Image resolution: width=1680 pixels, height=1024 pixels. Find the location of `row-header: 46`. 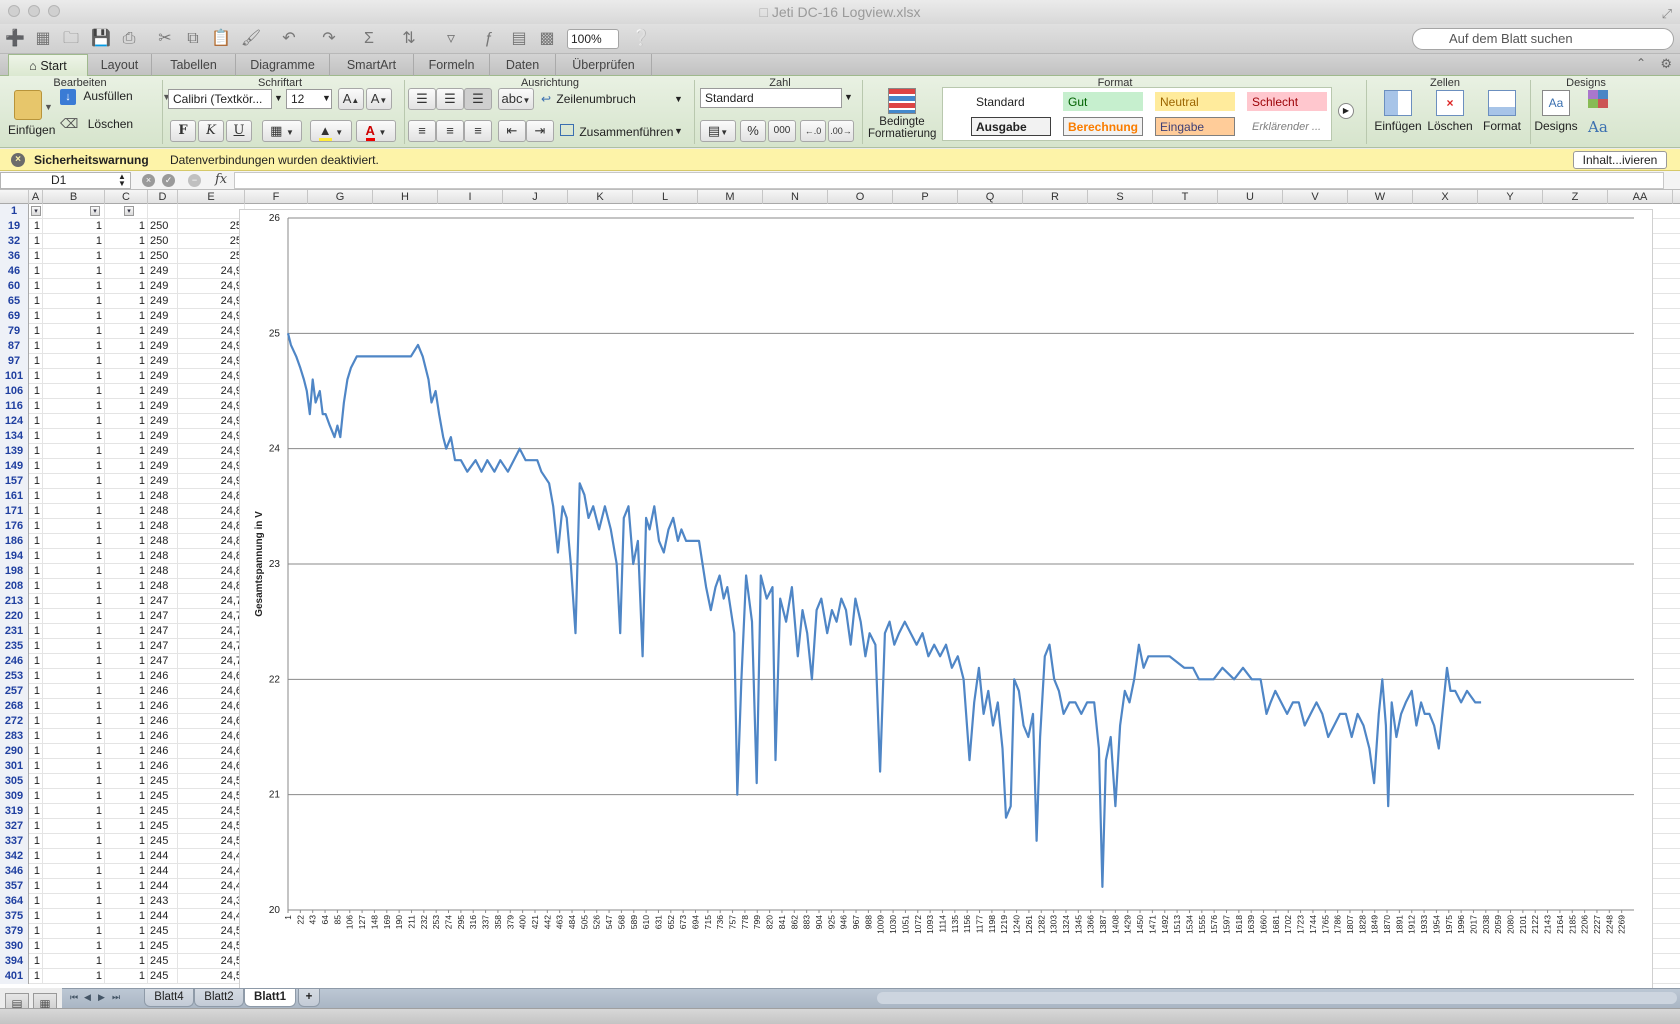

row-header: 46 is located at coordinates (14, 271).